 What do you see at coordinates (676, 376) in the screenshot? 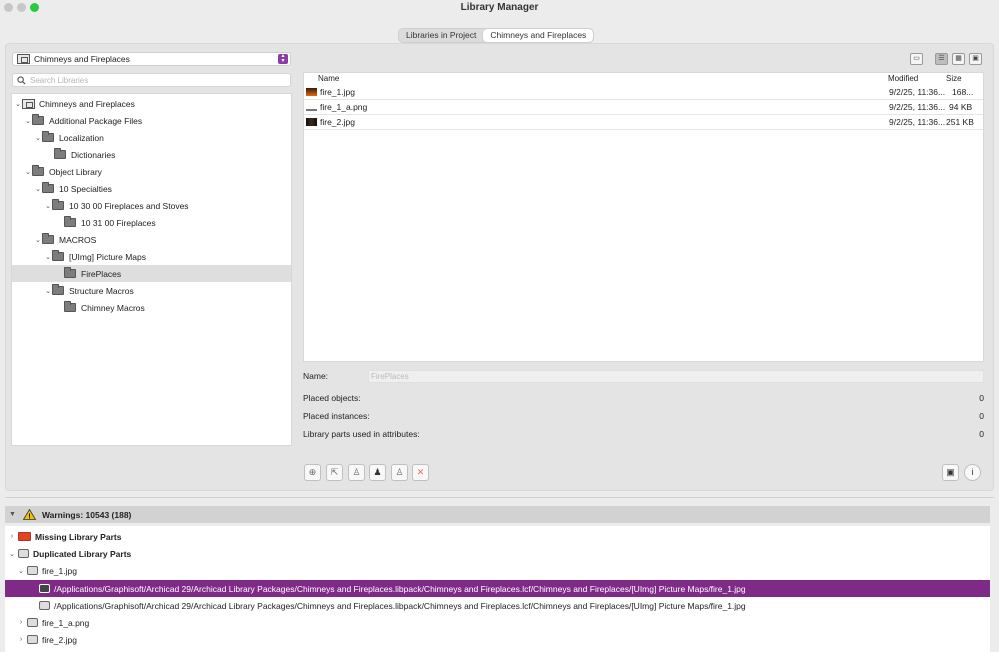
I see `name-field: FirePlaces` at bounding box center [676, 376].